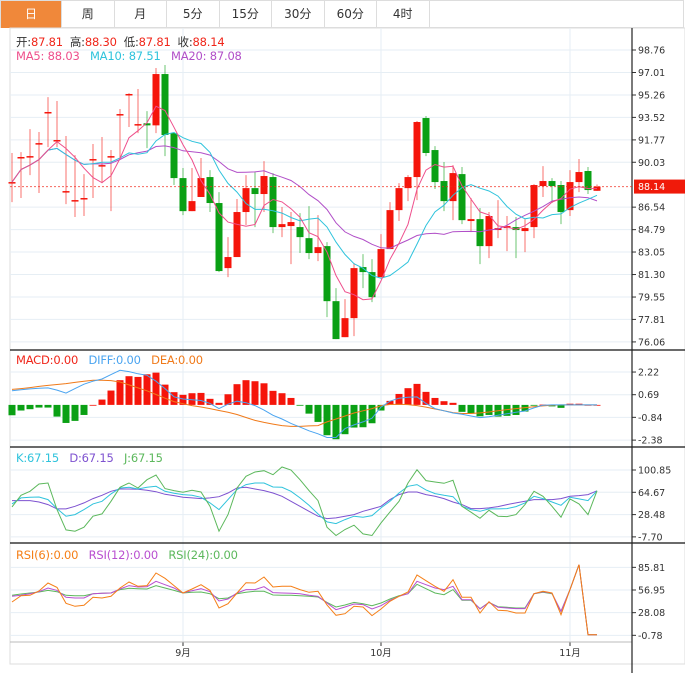  Describe the element at coordinates (381, 653) in the screenshot. I see `x-axis-label: 10月` at that location.